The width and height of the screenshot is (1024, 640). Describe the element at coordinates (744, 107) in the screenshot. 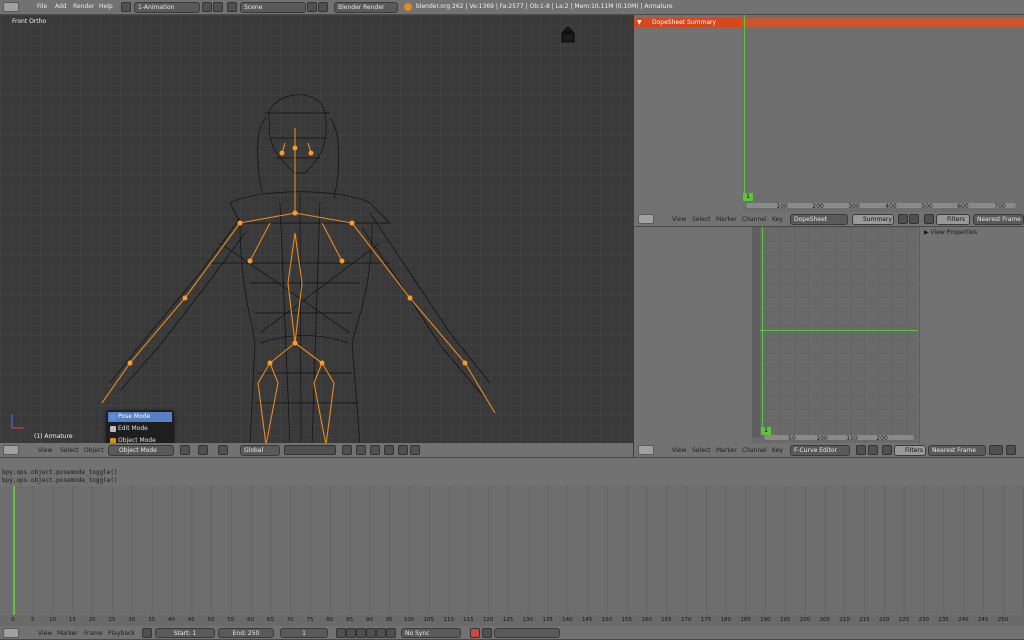

I see `frame-cursor` at that location.